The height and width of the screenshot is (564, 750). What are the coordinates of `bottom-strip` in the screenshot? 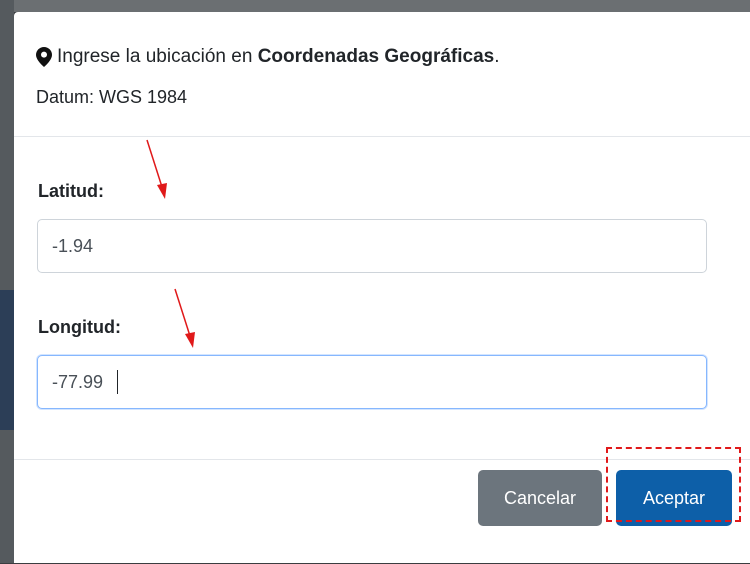 It's located at (382, 560).